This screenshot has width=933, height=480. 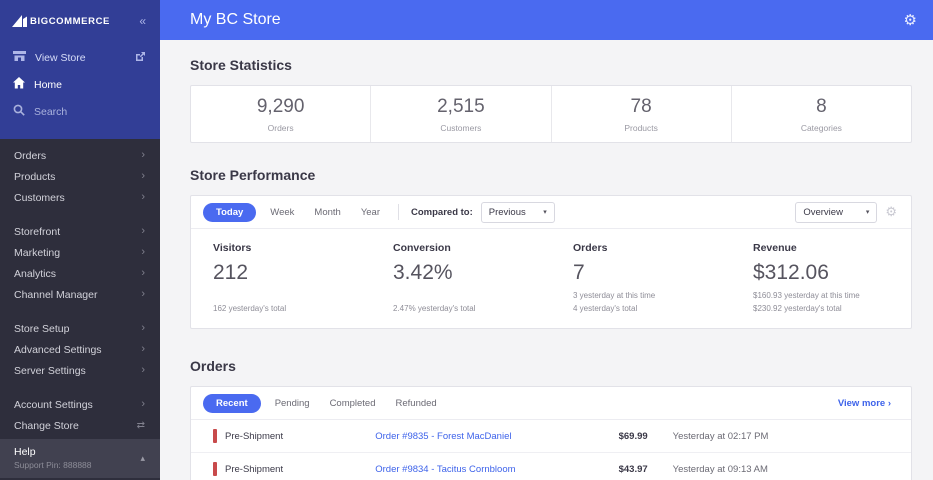 What do you see at coordinates (353, 403) in the screenshot?
I see `tab-completed: Completed` at bounding box center [353, 403].